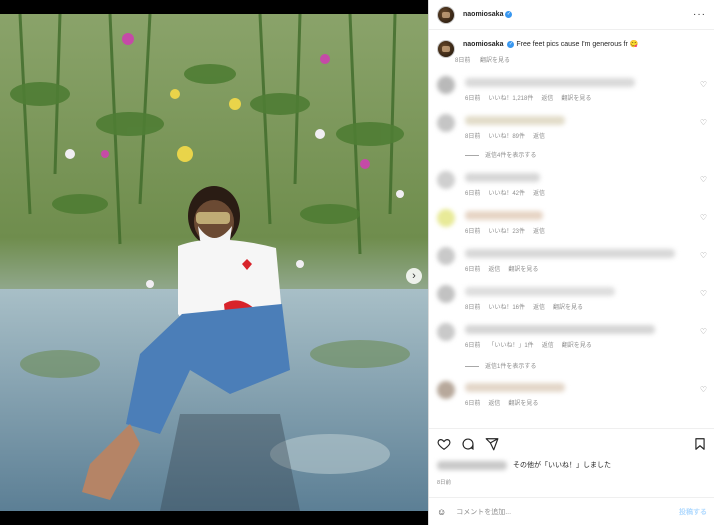  Describe the element at coordinates (571, 89) in the screenshot. I see `comment-row: 6日前 いいね！1,218件 返信 翻訳を見る ♡` at that location.